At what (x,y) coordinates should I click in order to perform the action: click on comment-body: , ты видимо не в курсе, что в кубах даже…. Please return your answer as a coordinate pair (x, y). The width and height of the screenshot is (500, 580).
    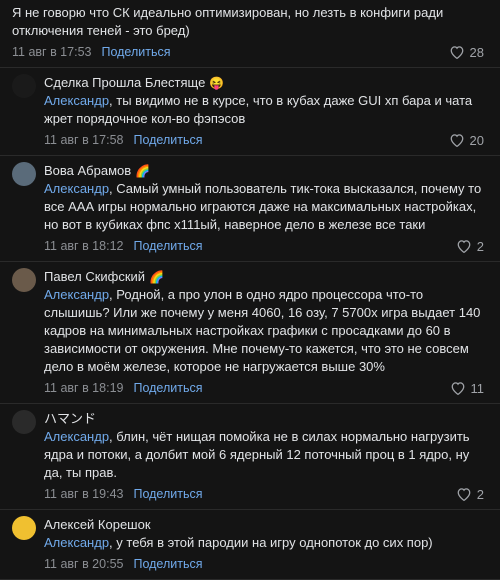
    Looking at the image, I should click on (258, 109).